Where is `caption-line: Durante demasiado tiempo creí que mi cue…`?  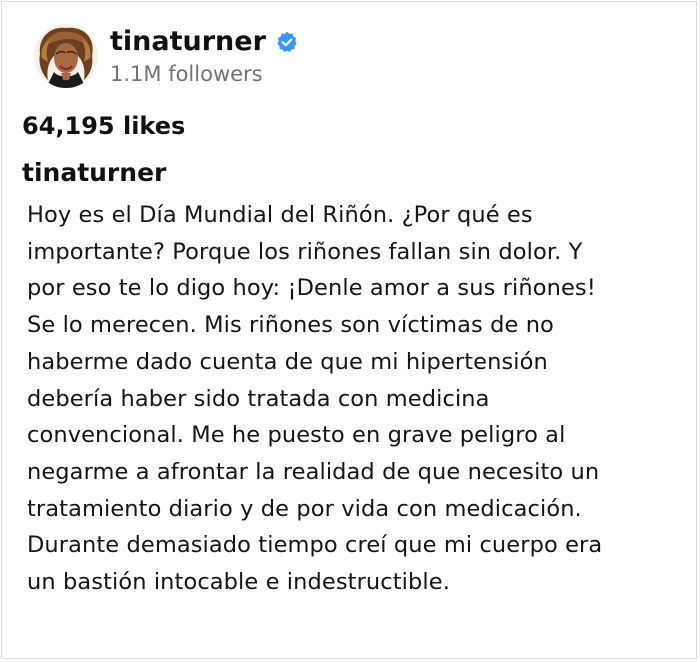 caption-line: Durante demasiado tiempo creí que mi cue… is located at coordinates (315, 545).